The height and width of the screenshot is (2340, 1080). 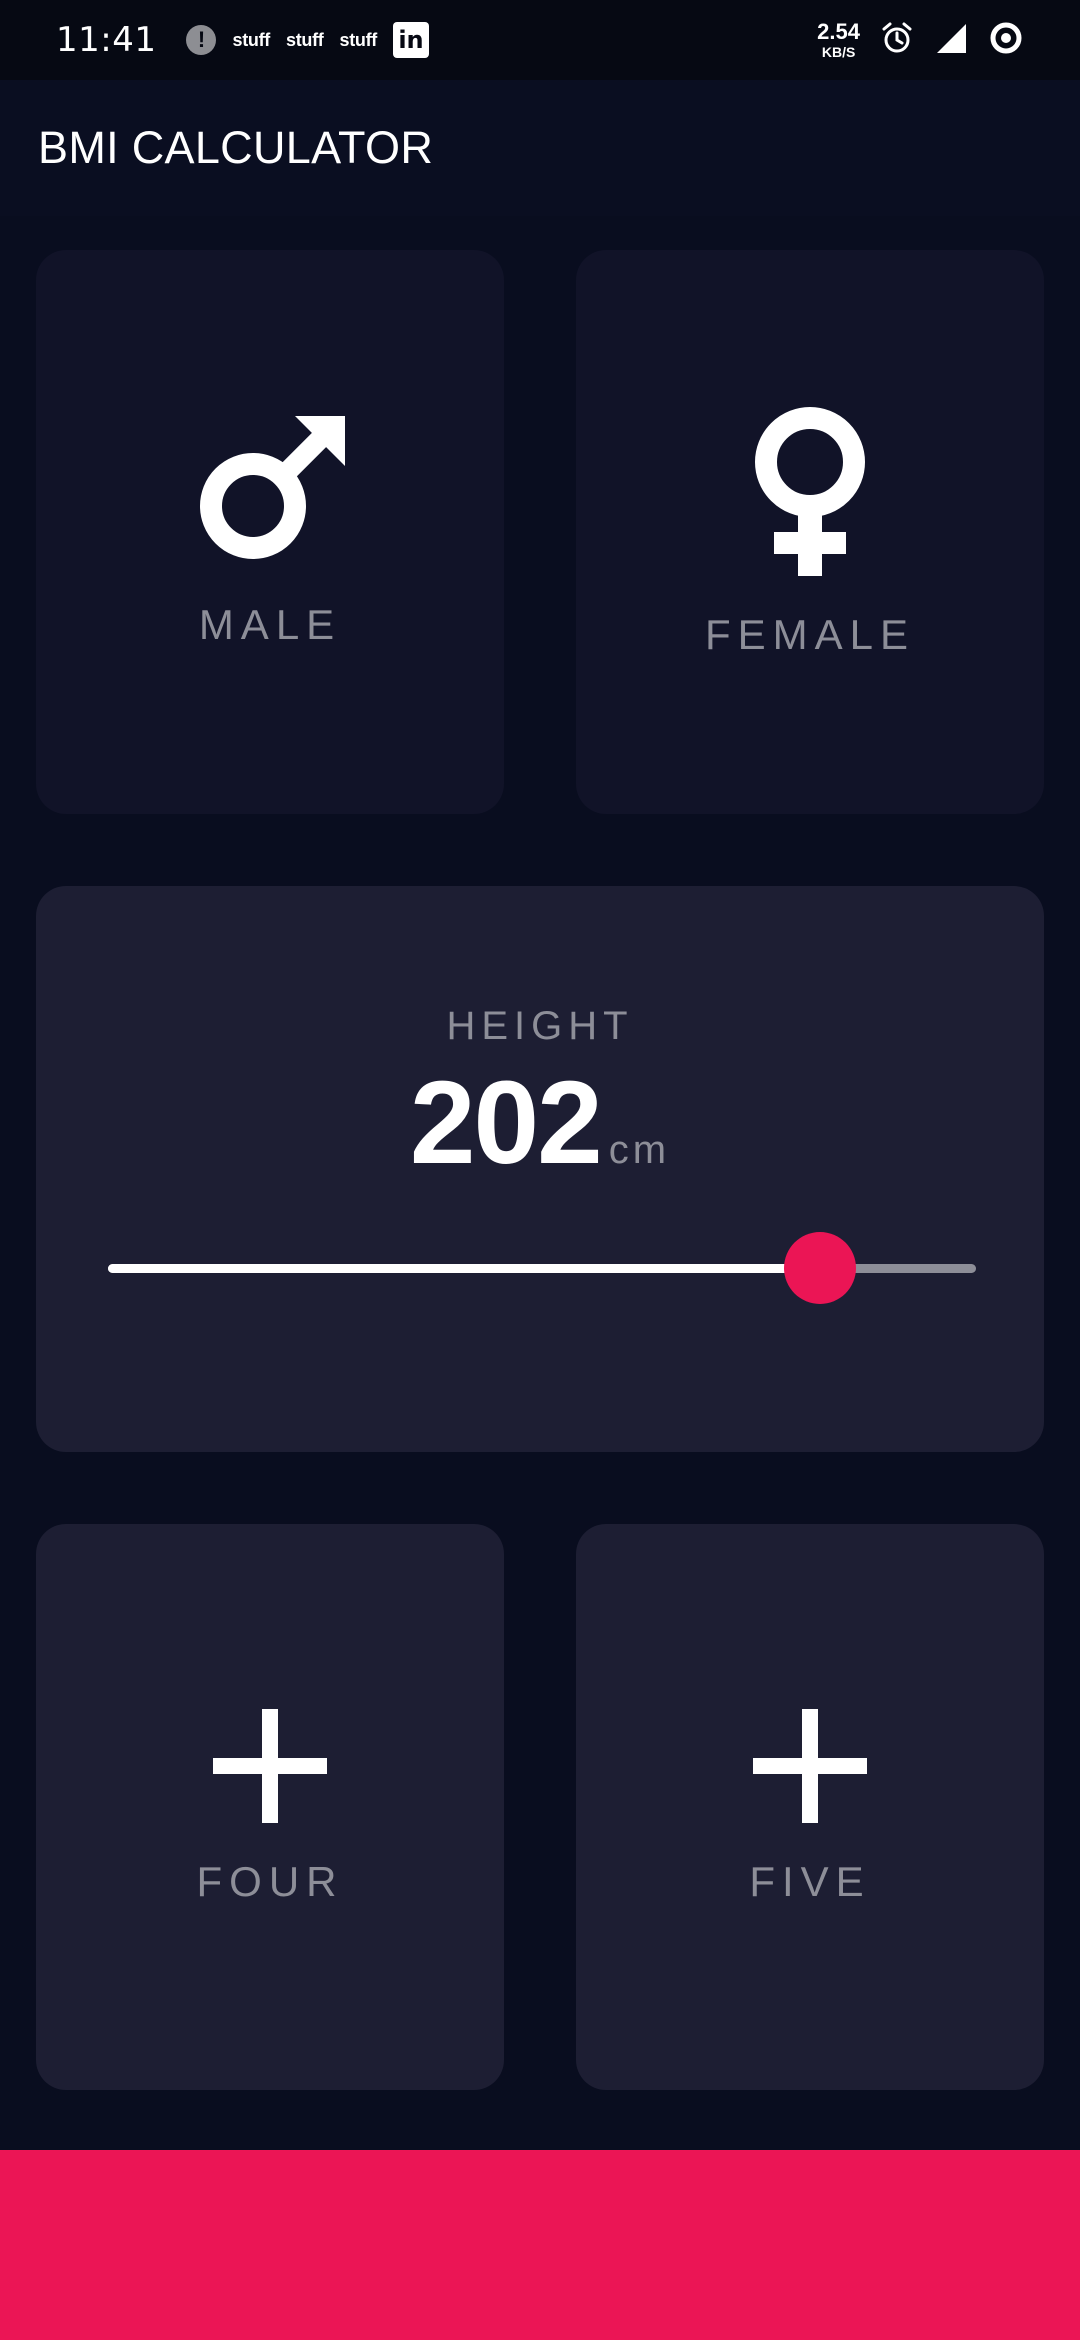 What do you see at coordinates (819, 1268) in the screenshot?
I see `slider-thumb` at bounding box center [819, 1268].